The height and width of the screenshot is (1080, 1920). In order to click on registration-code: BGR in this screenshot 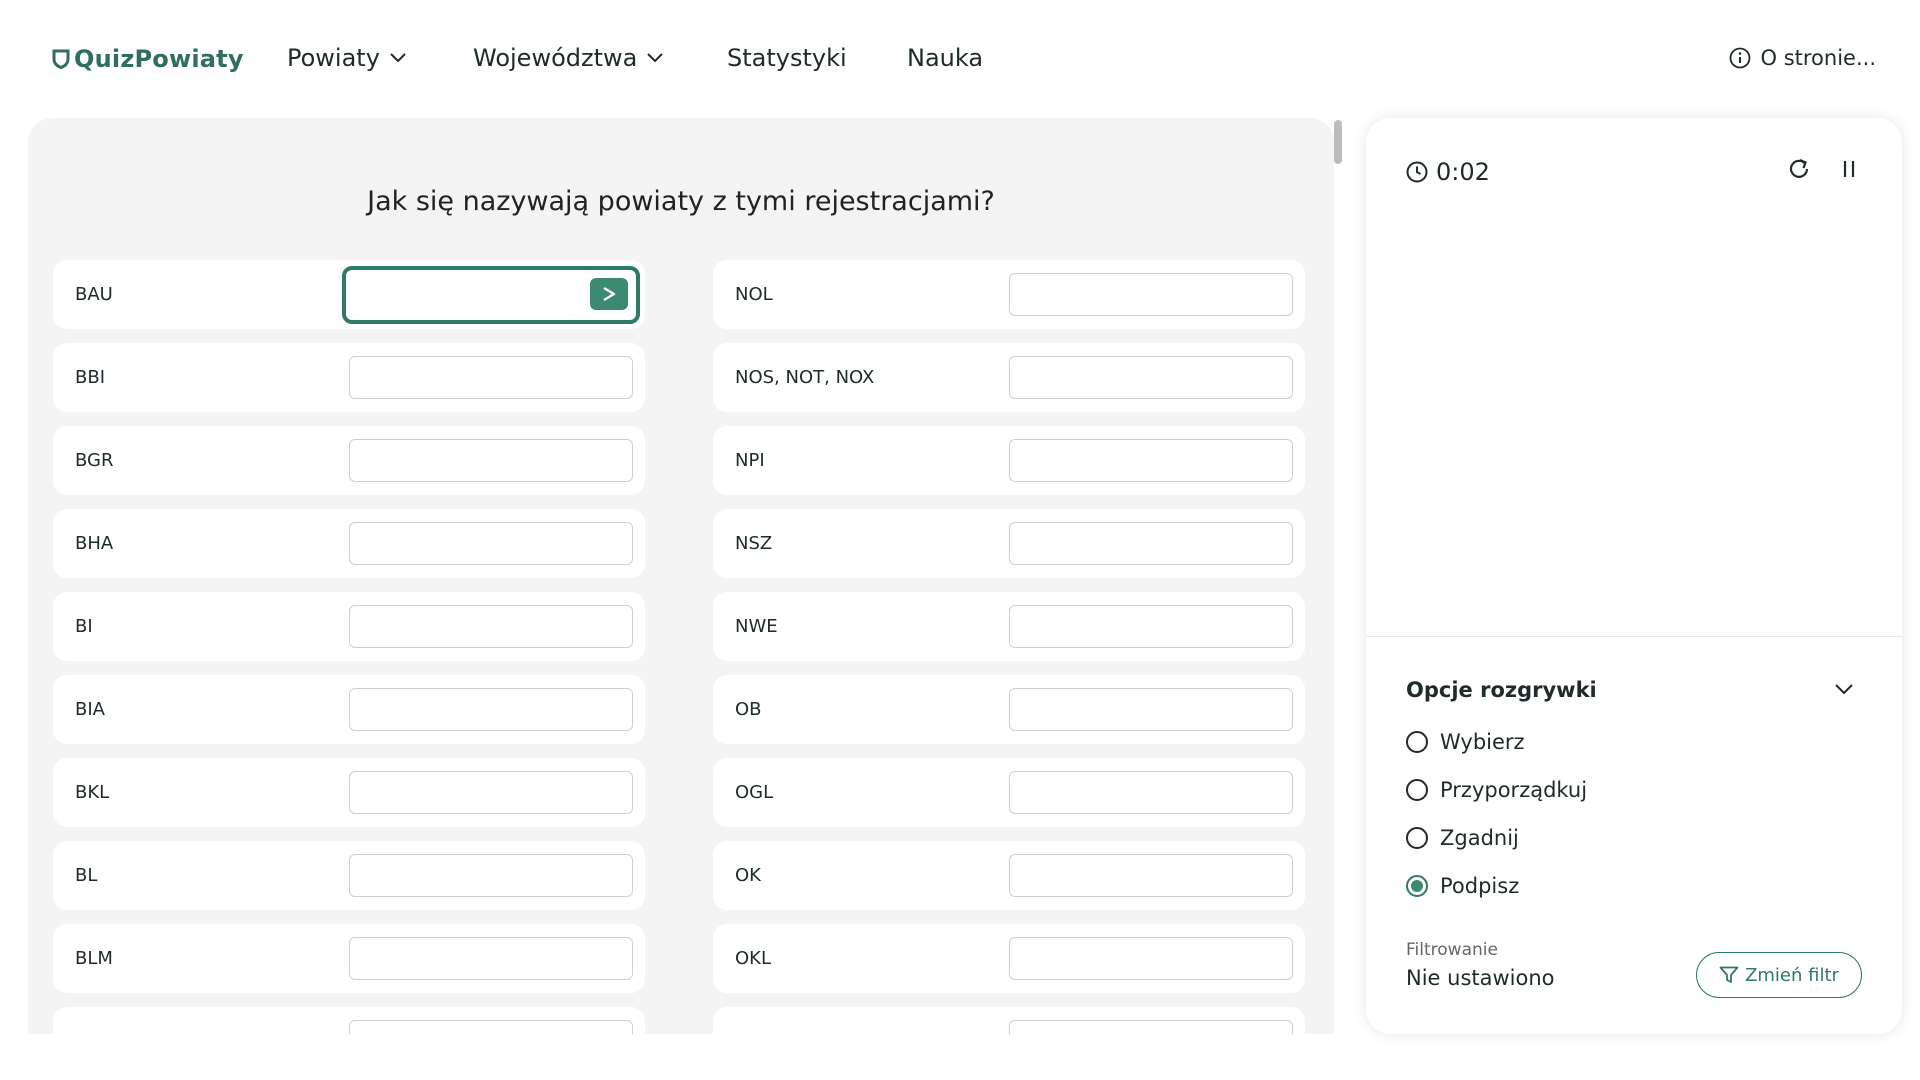, I will do `click(94, 460)`.